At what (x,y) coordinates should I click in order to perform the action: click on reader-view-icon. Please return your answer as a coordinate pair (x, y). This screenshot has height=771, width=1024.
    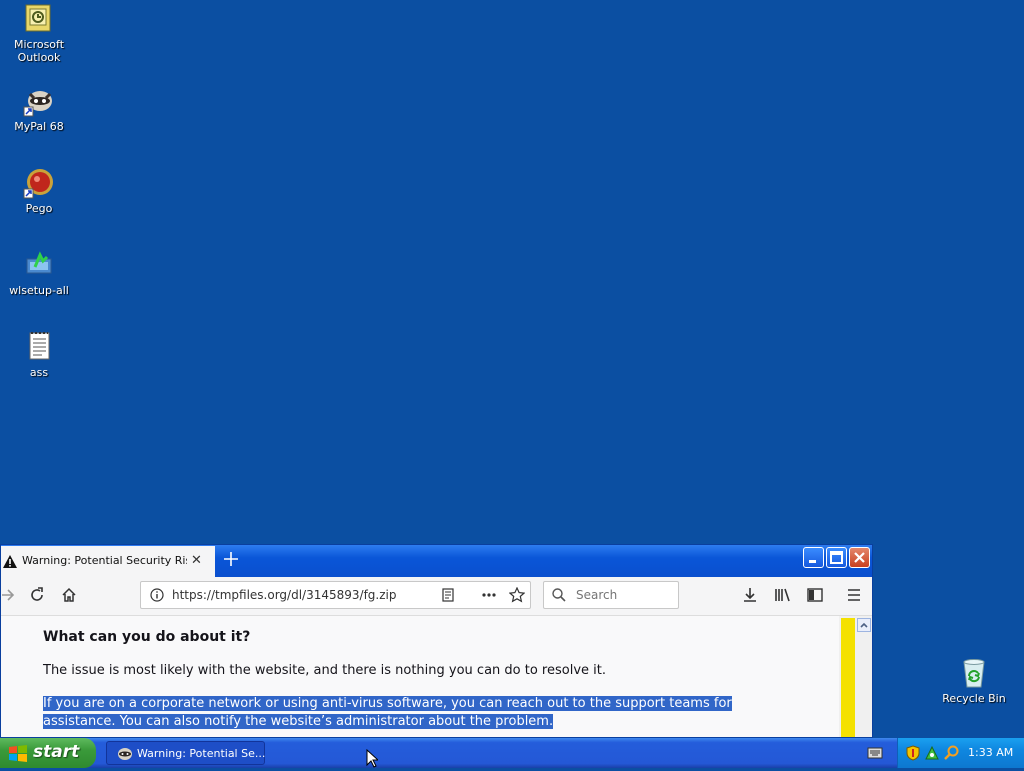
    Looking at the image, I should click on (448, 596).